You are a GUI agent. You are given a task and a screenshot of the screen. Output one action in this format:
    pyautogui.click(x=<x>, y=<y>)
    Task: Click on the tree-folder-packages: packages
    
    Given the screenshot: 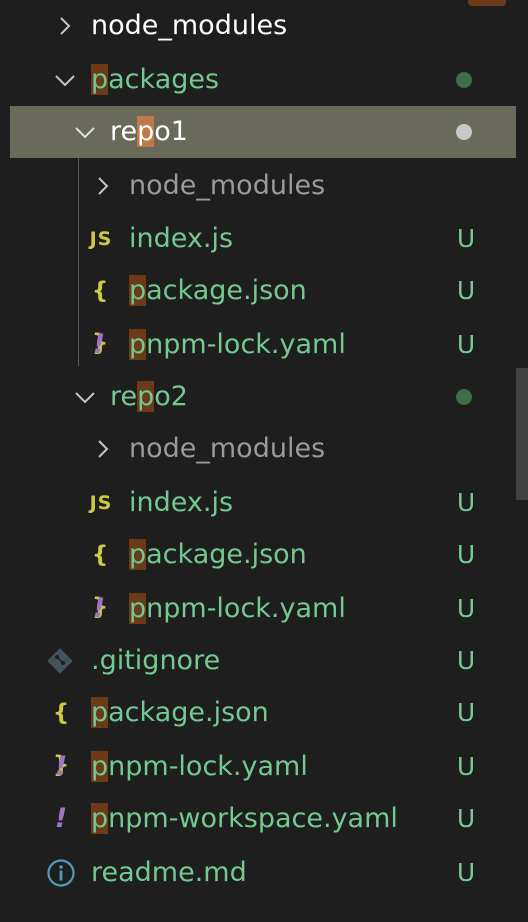 What is the action you would take?
    pyautogui.click(x=258, y=80)
    